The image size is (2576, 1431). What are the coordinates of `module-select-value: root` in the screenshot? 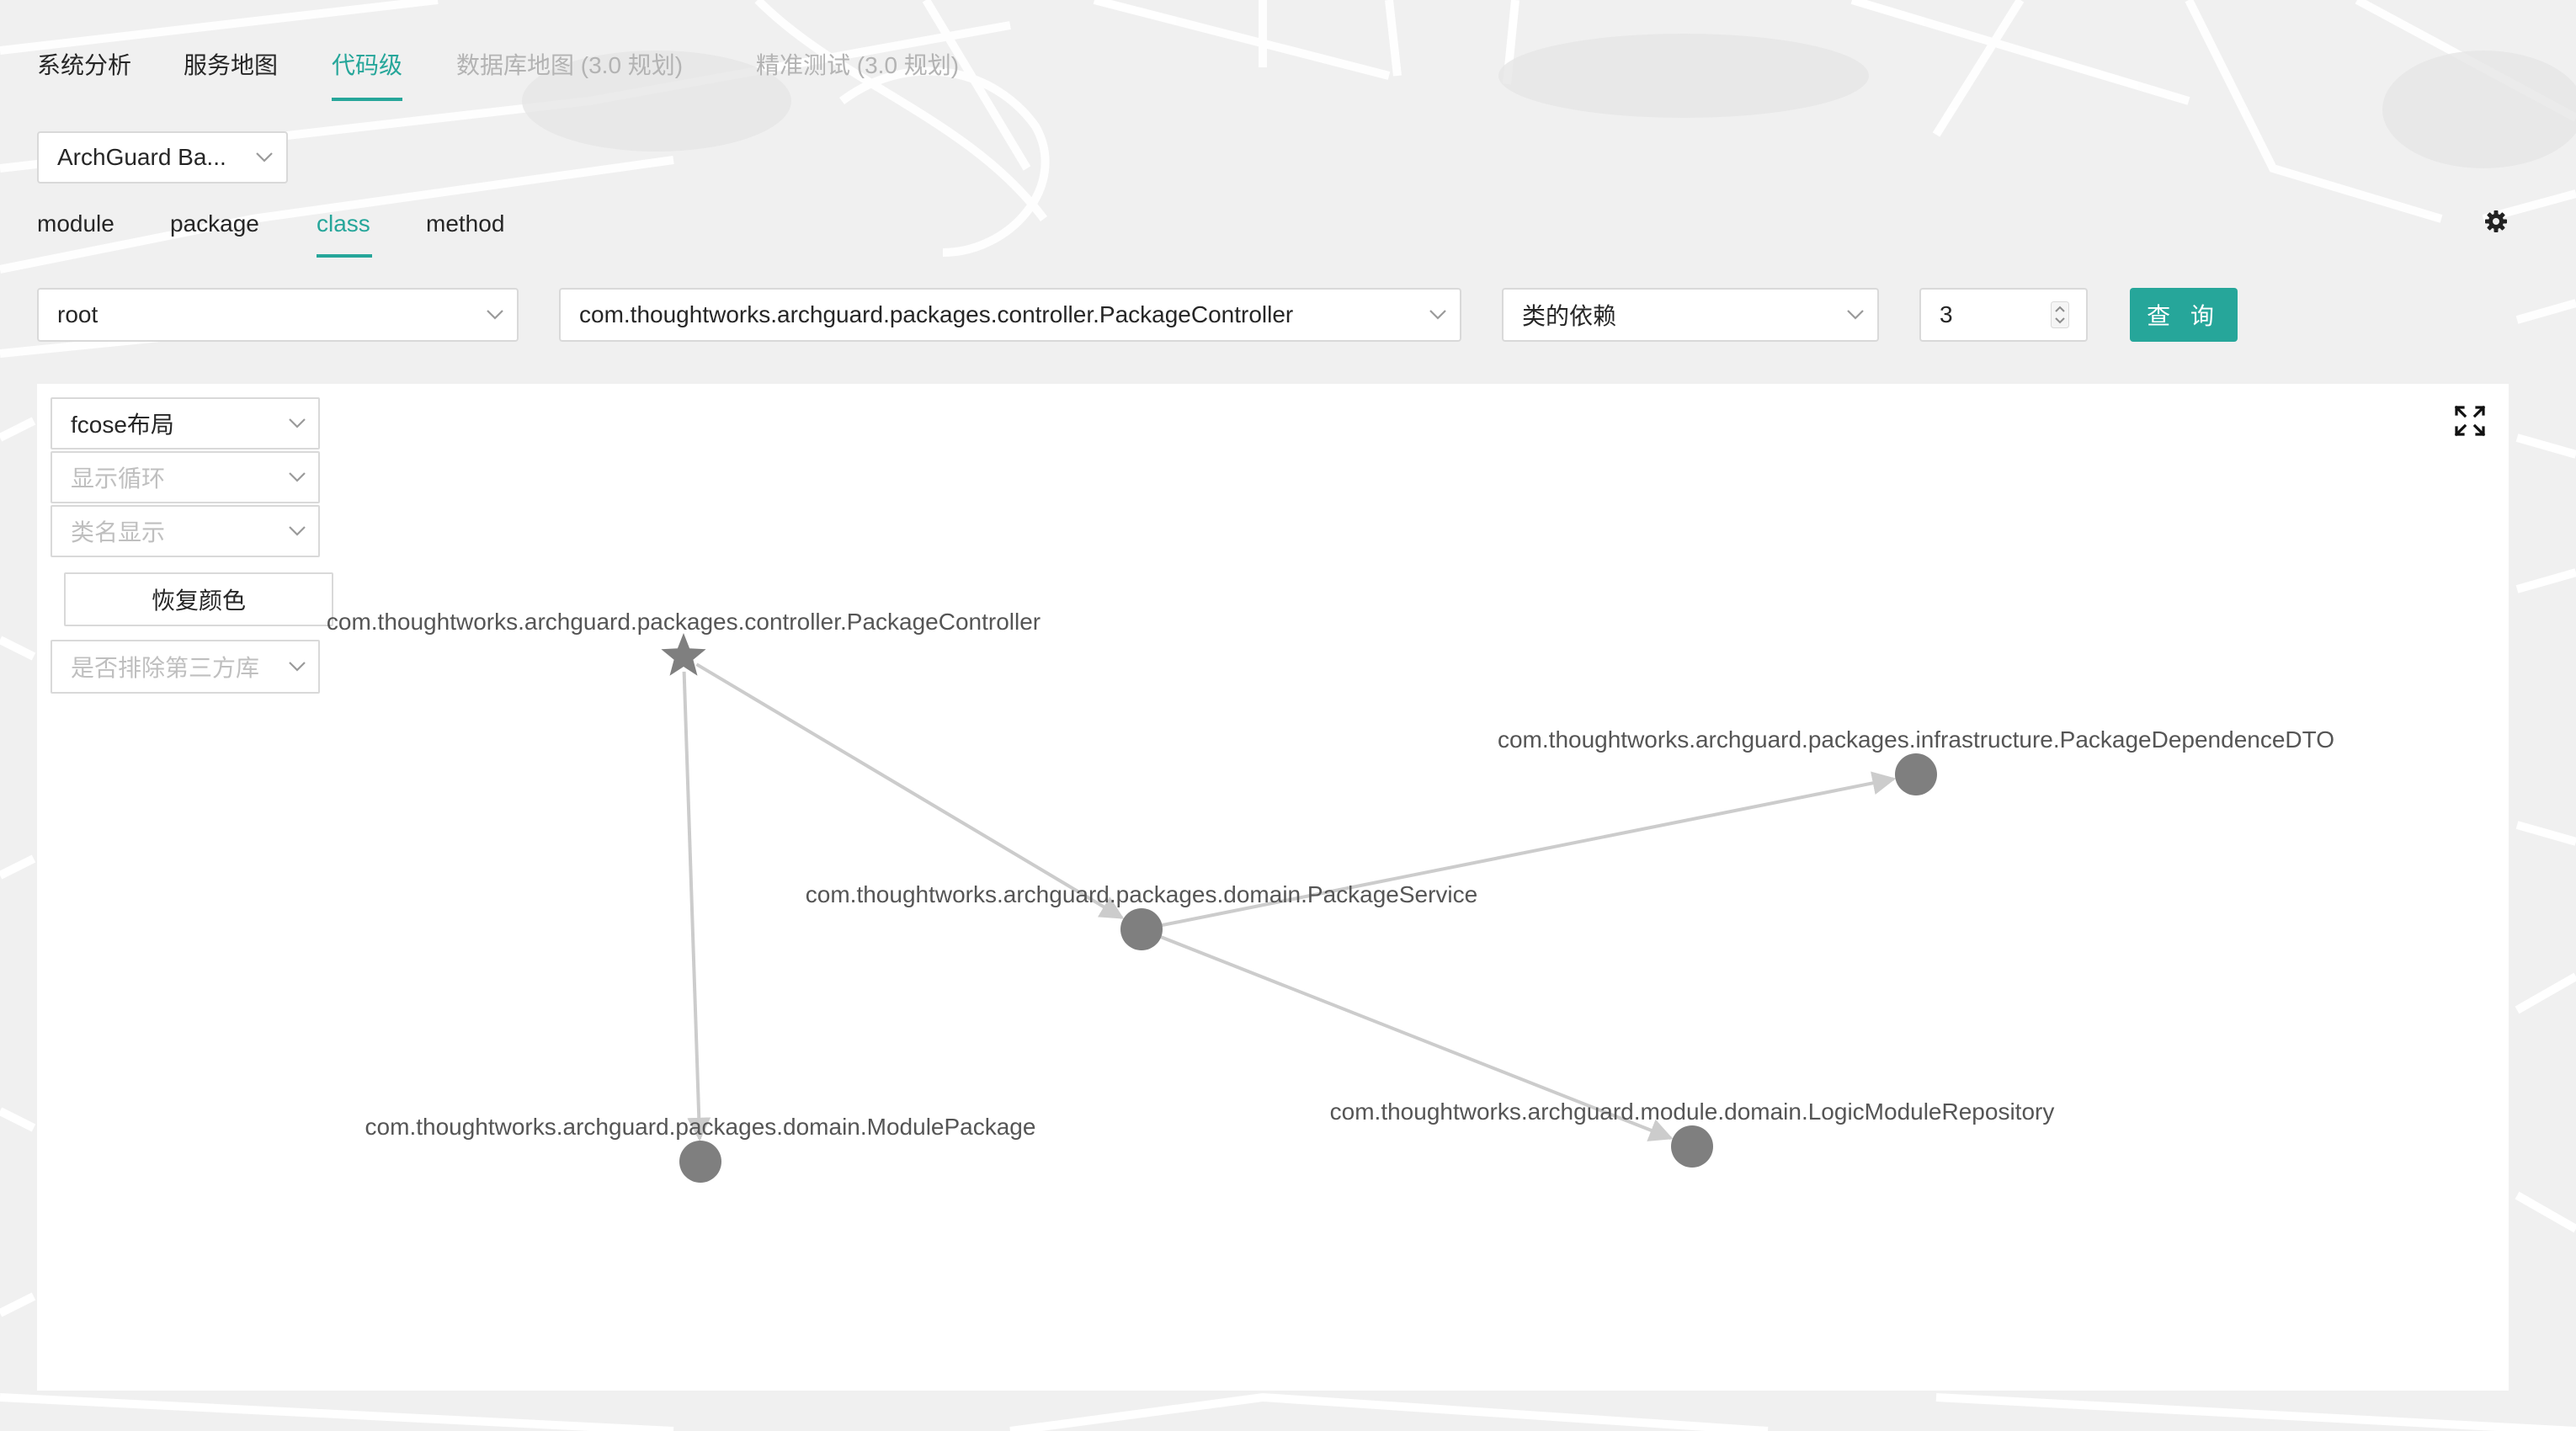 It's located at (77, 314).